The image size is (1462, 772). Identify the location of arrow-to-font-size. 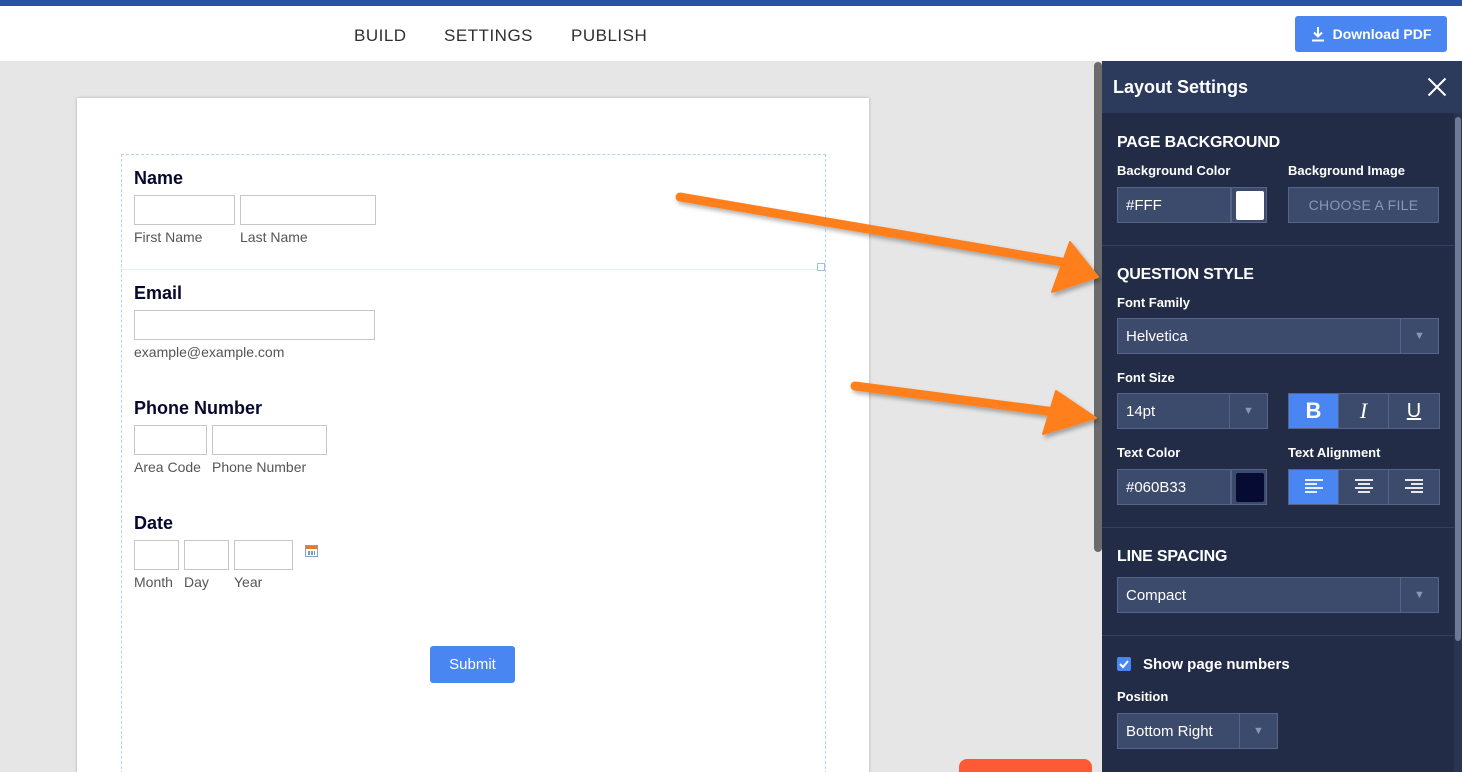
(955, 399).